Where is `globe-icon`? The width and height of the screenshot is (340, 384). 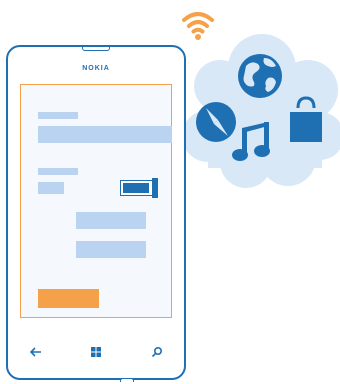 globe-icon is located at coordinates (260, 76).